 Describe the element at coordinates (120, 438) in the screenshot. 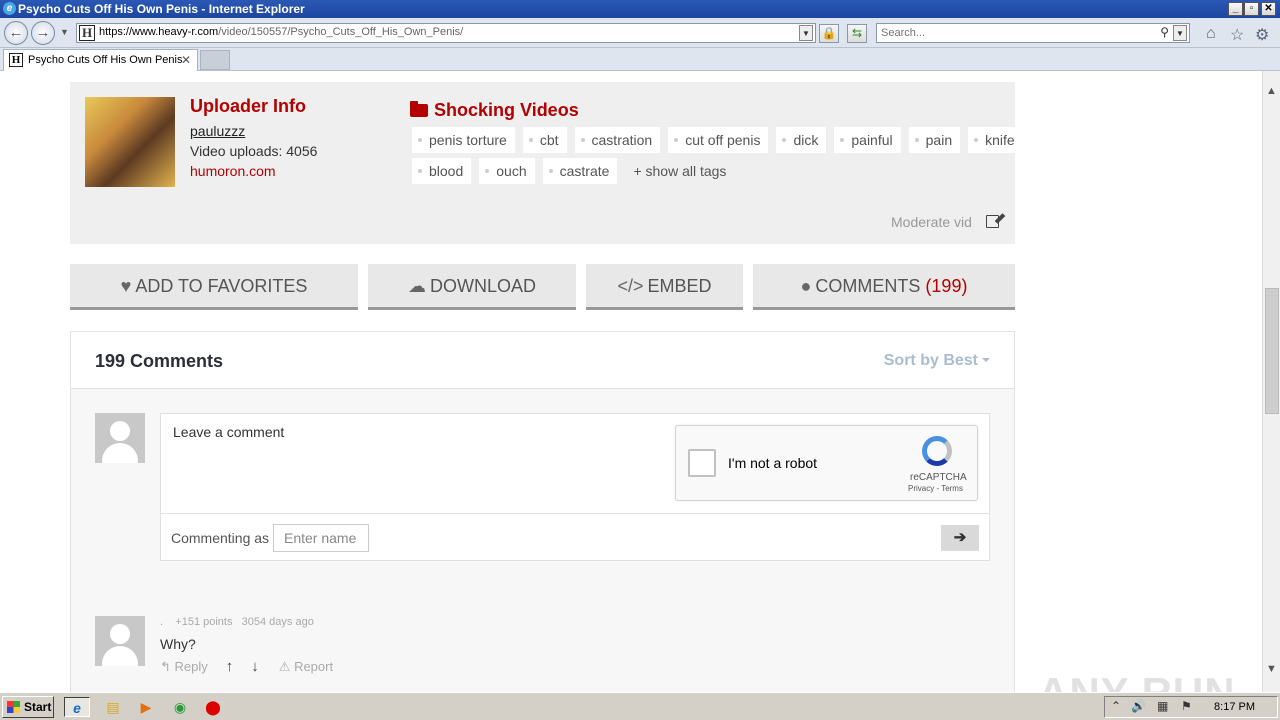

I see `current-user-avatar` at that location.